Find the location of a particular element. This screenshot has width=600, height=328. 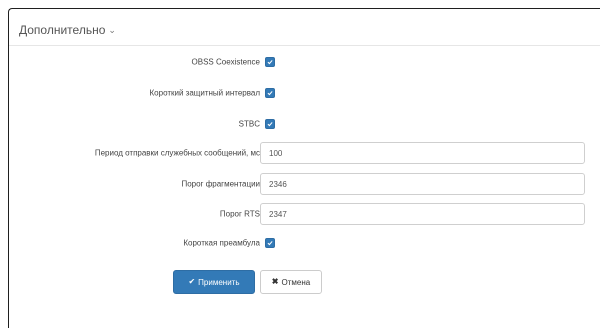

short-gi-checkbox is located at coordinates (270, 93).